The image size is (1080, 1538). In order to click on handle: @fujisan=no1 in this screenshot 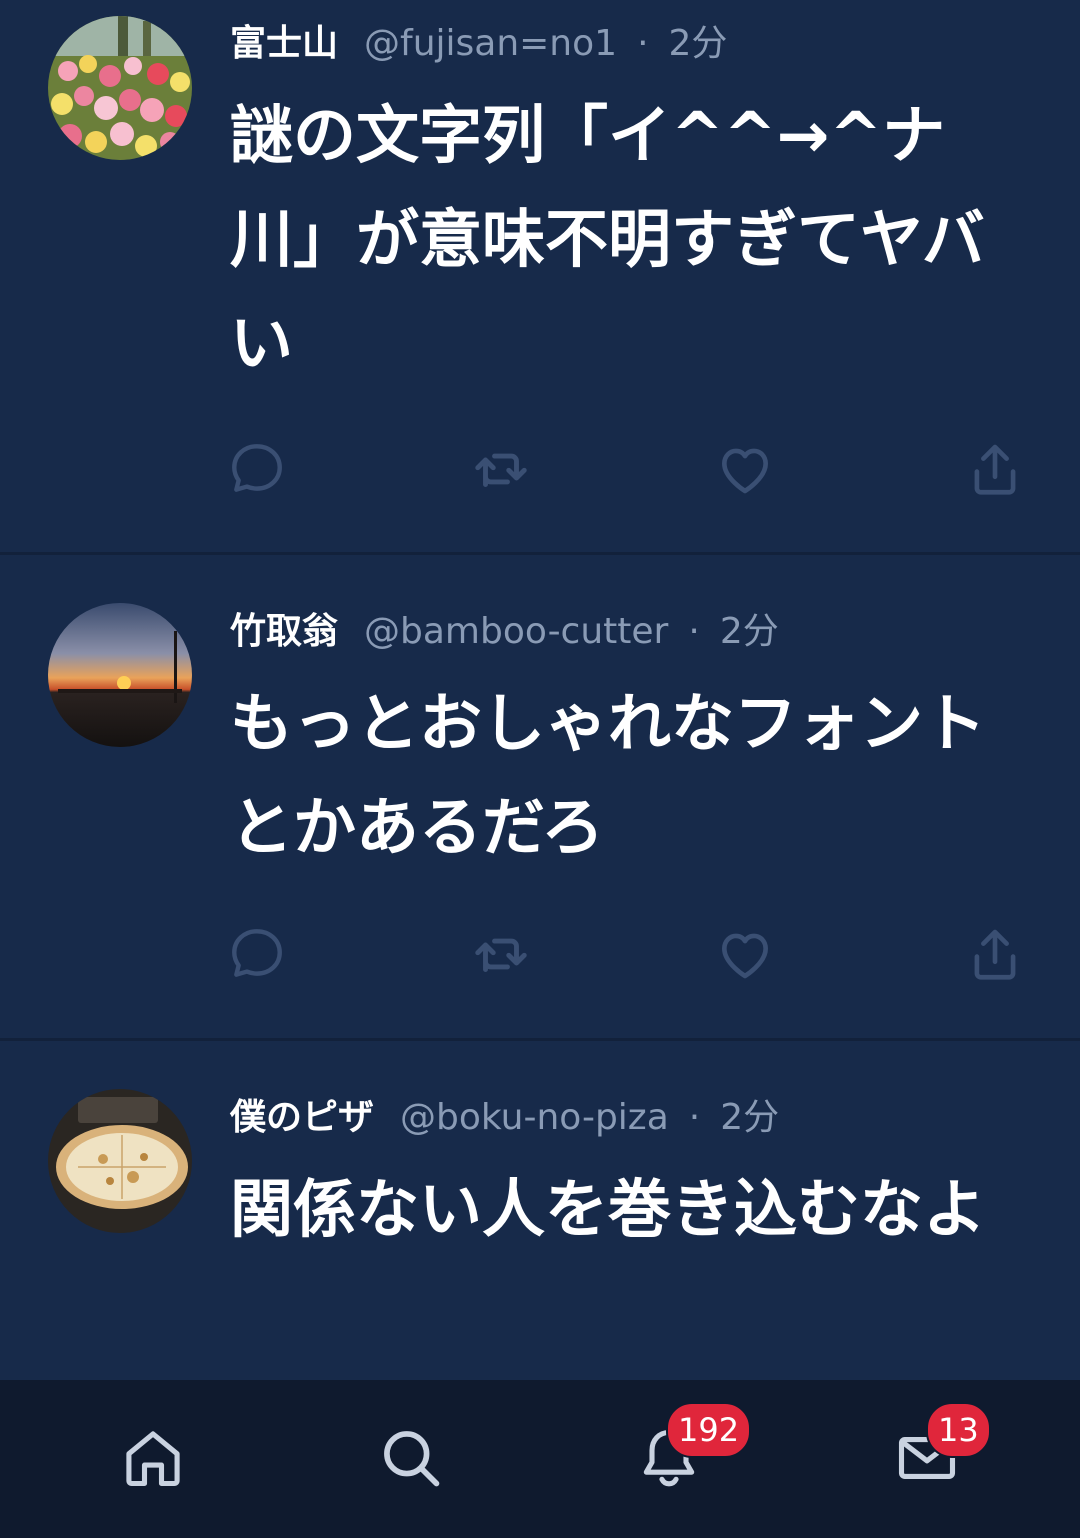, I will do `click(490, 43)`.